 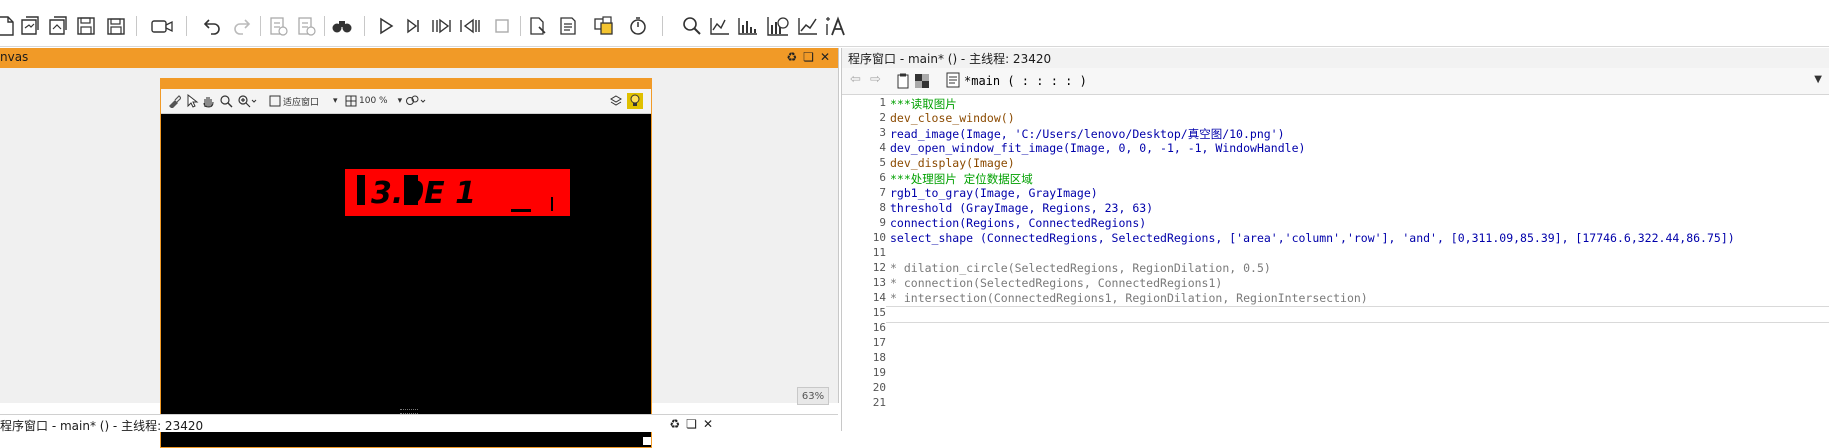 What do you see at coordinates (502, 26) in the screenshot?
I see `stop-icon` at bounding box center [502, 26].